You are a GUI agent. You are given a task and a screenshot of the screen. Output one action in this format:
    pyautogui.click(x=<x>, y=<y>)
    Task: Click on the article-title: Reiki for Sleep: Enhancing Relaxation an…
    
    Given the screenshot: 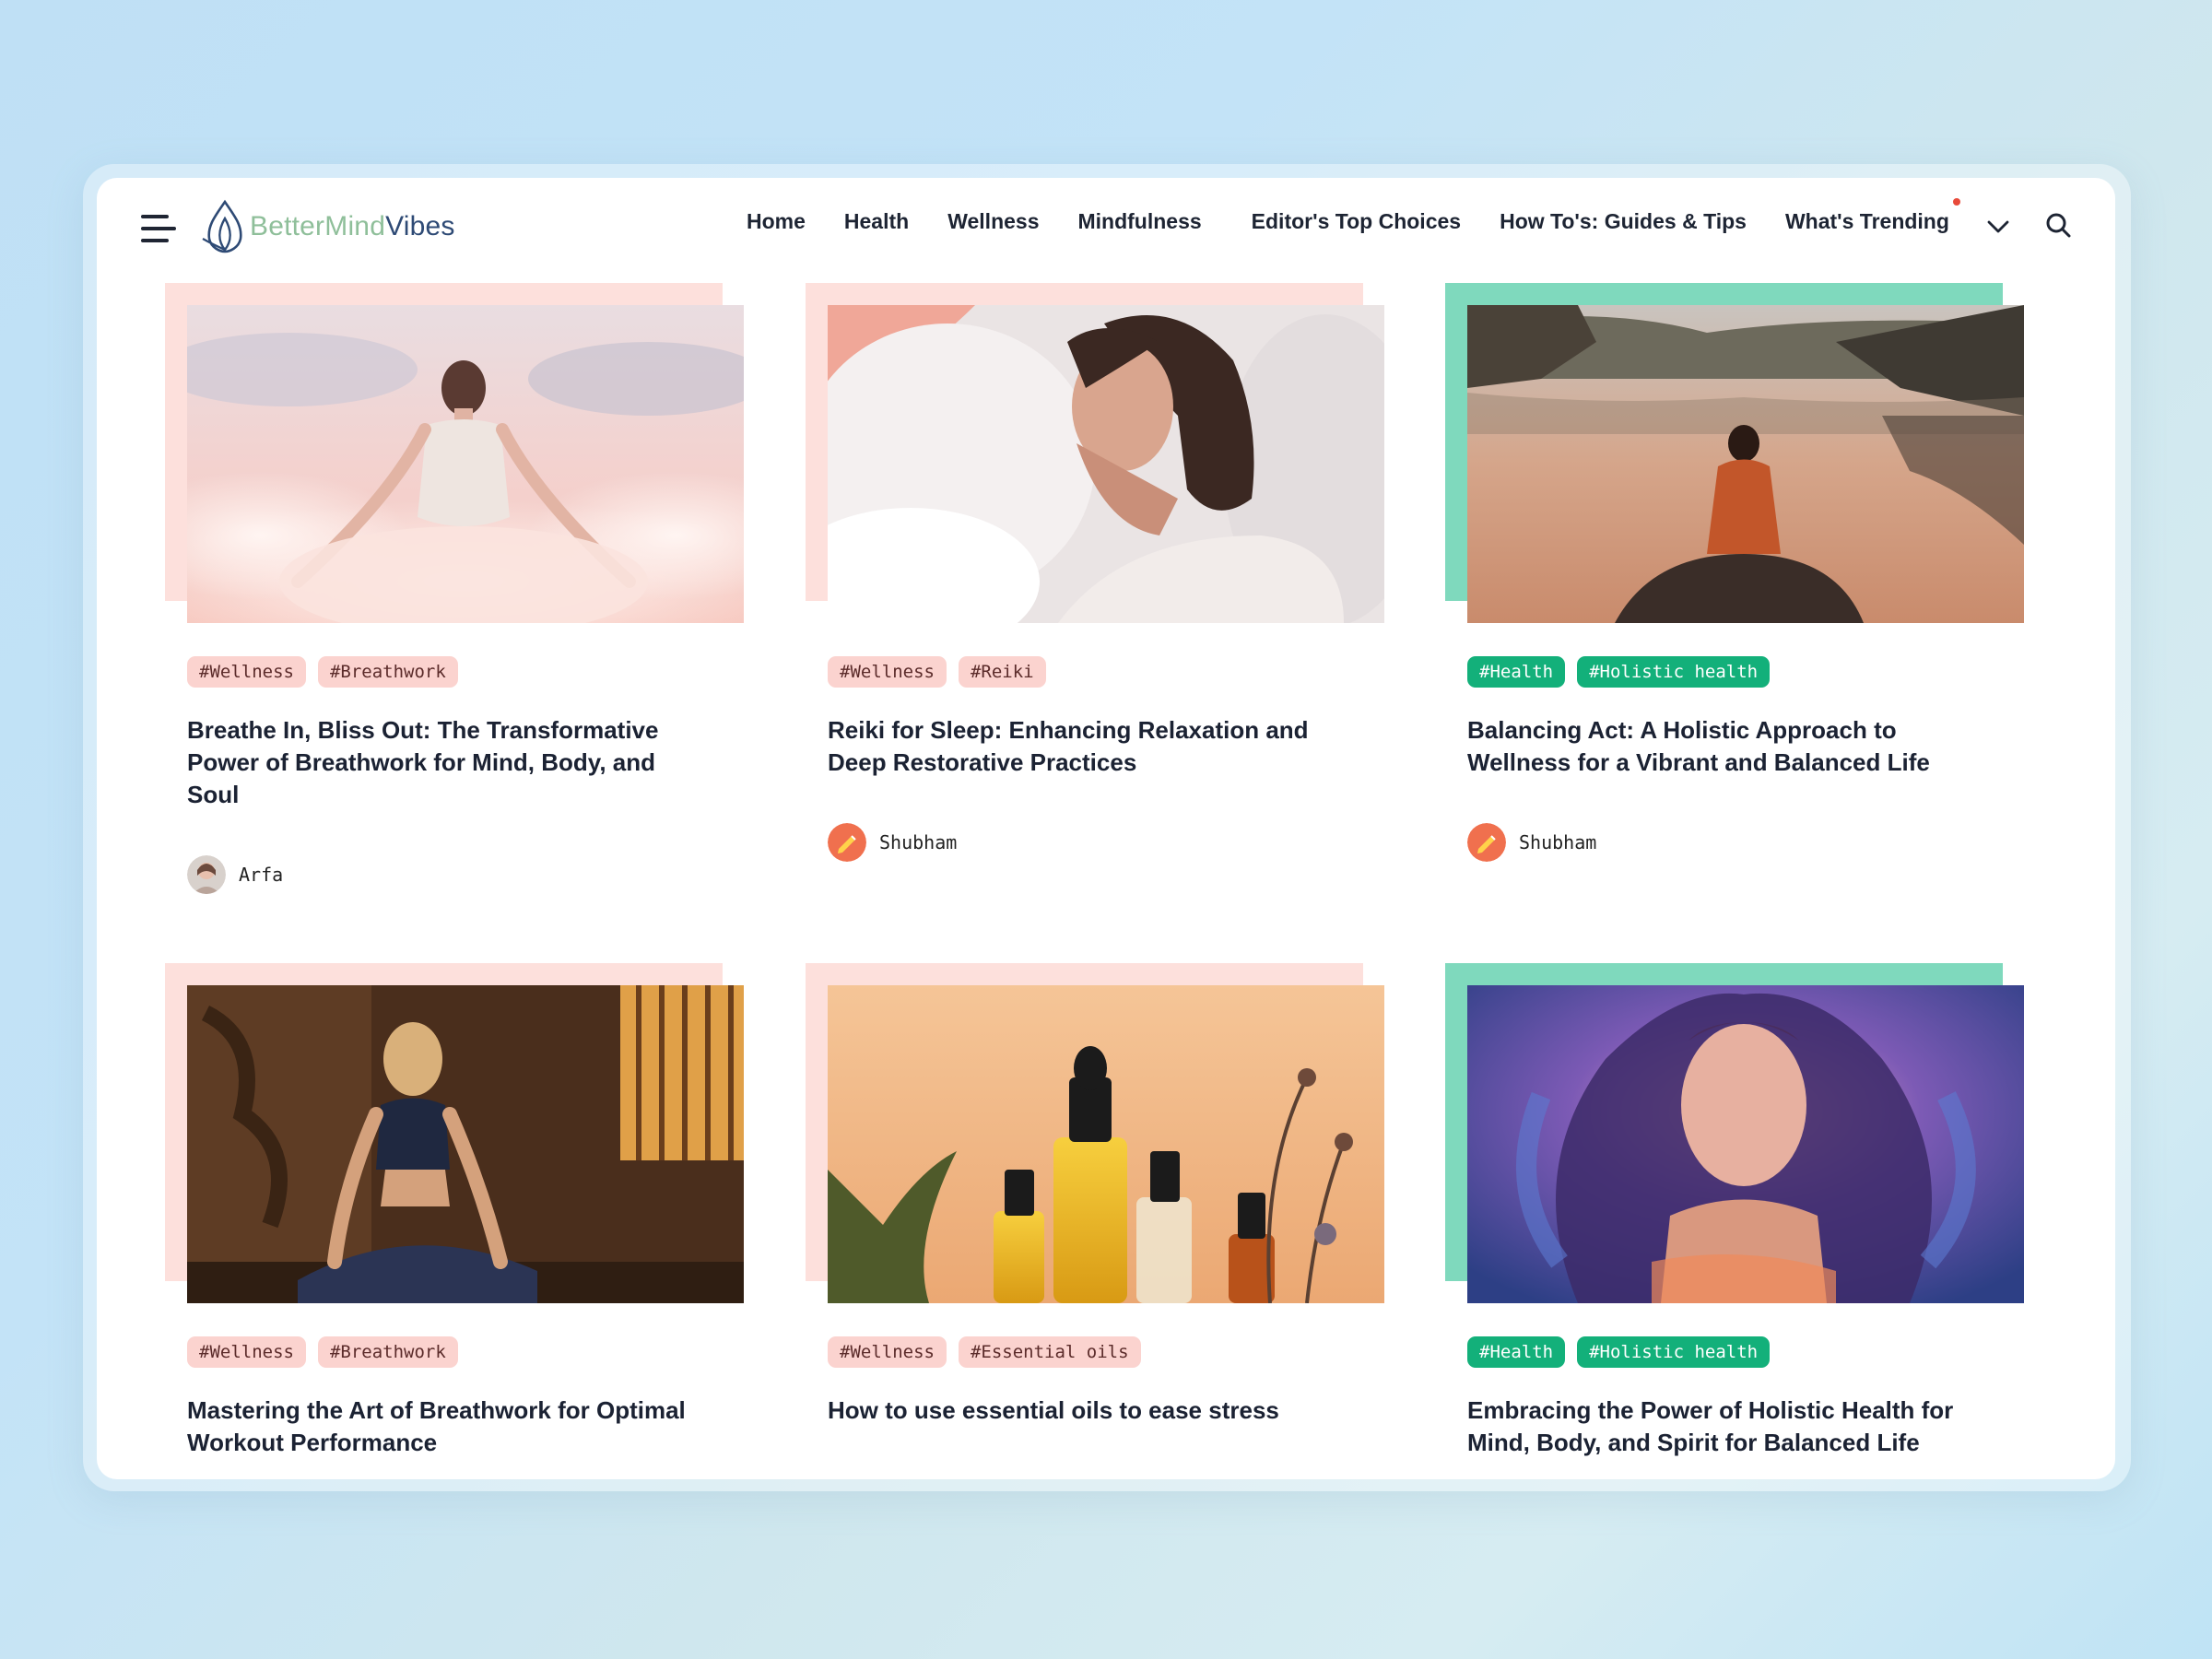 What is the action you would take?
    pyautogui.click(x=1086, y=746)
    